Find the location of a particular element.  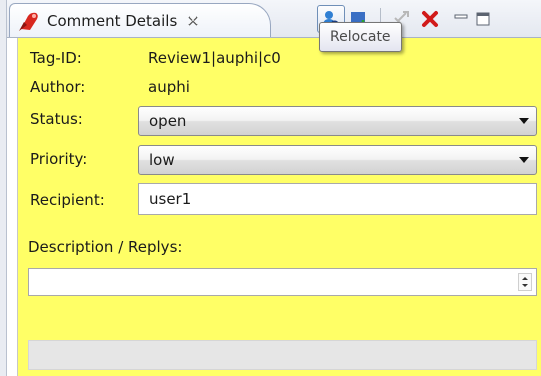

delete-icon is located at coordinates (430, 19).